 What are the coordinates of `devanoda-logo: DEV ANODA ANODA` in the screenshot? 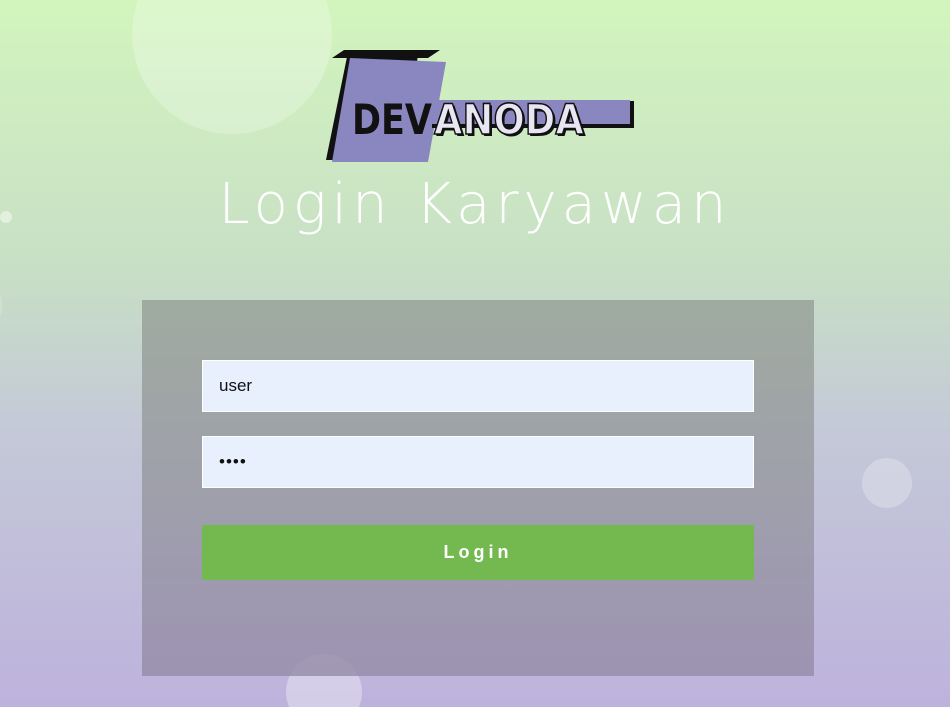 It's located at (479, 107).